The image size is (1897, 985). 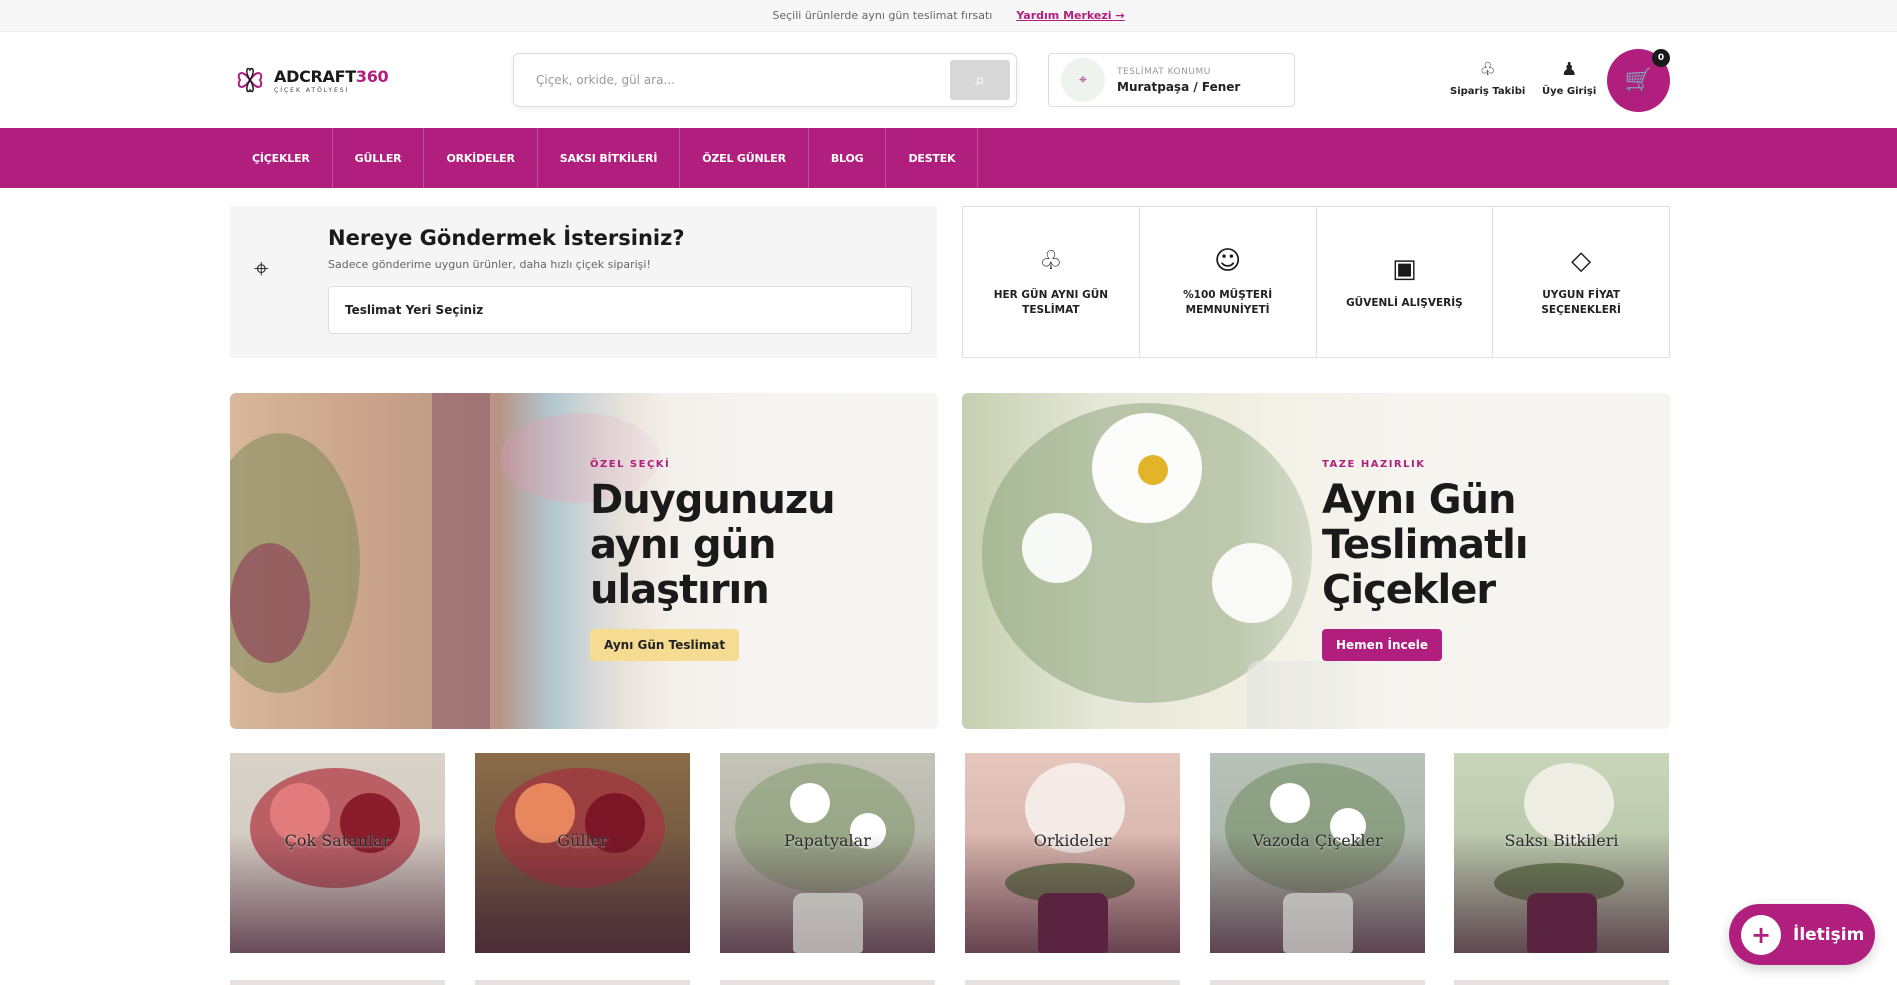 What do you see at coordinates (582, 840) in the screenshot?
I see `category-label: Güller` at bounding box center [582, 840].